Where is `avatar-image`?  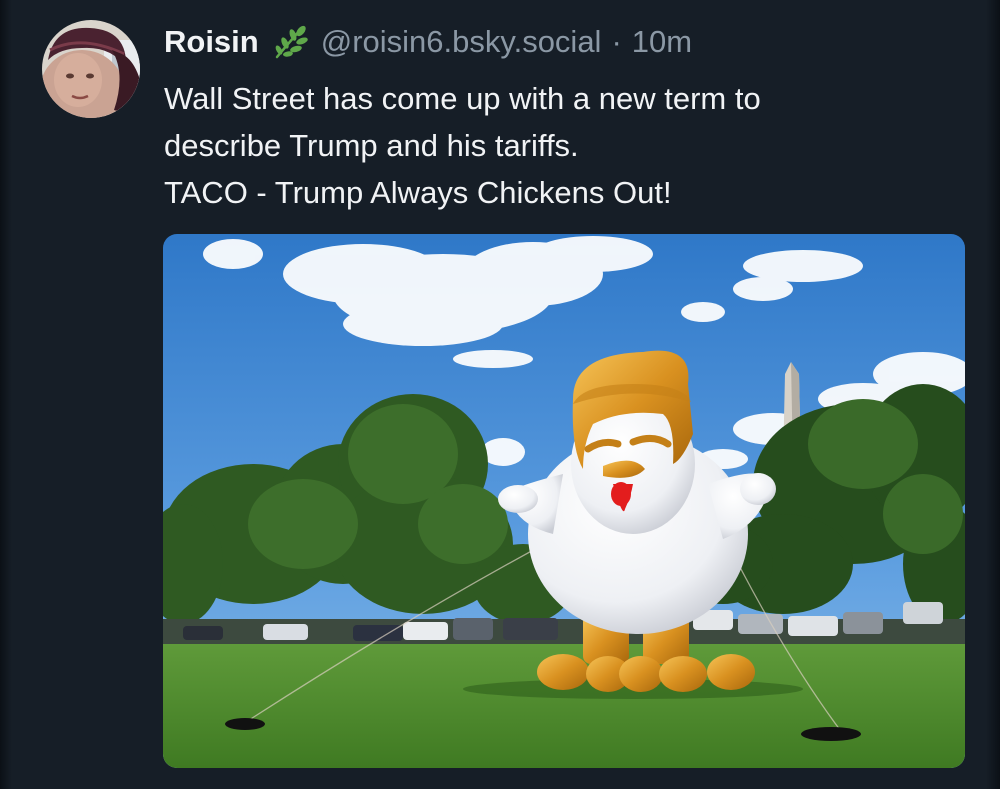
avatar-image is located at coordinates (91, 69).